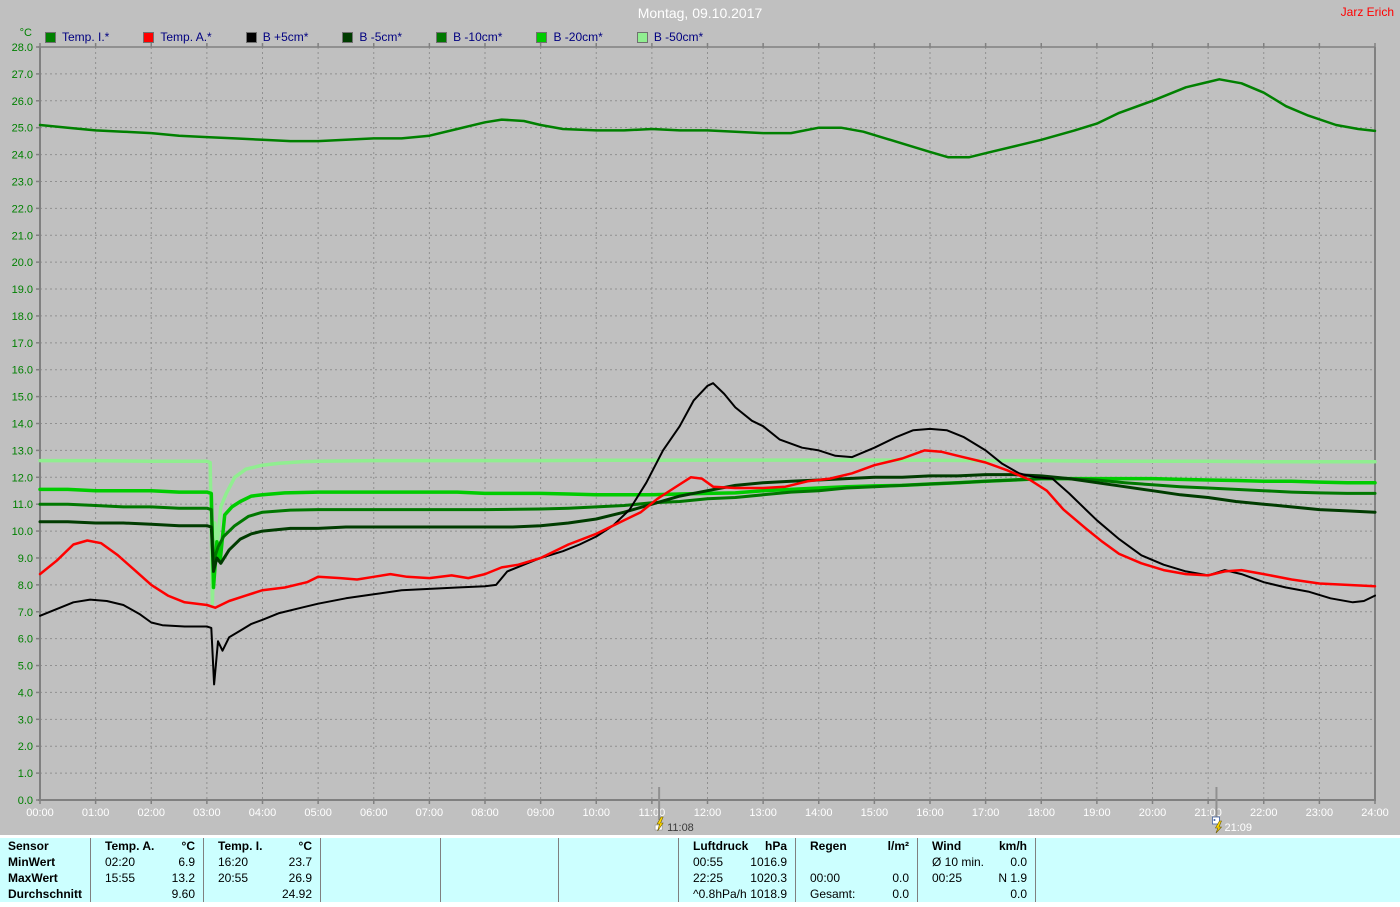 The image size is (1400, 907). What do you see at coordinates (708, 878) in the screenshot?
I see `cell-time: 22:25` at bounding box center [708, 878].